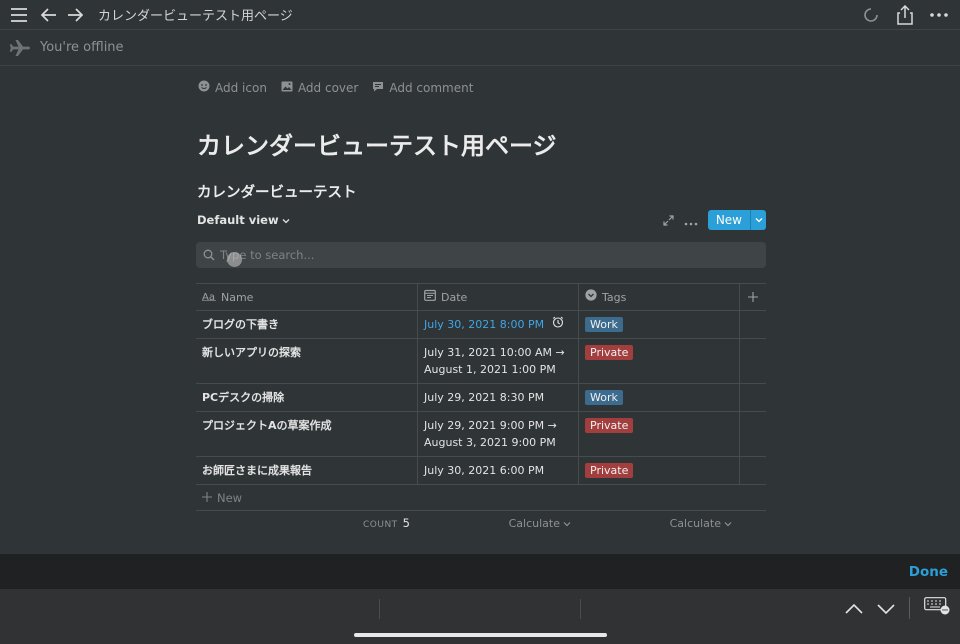 The width and height of the screenshot is (960, 644). I want to click on loading-spinner-icon, so click(871, 15).